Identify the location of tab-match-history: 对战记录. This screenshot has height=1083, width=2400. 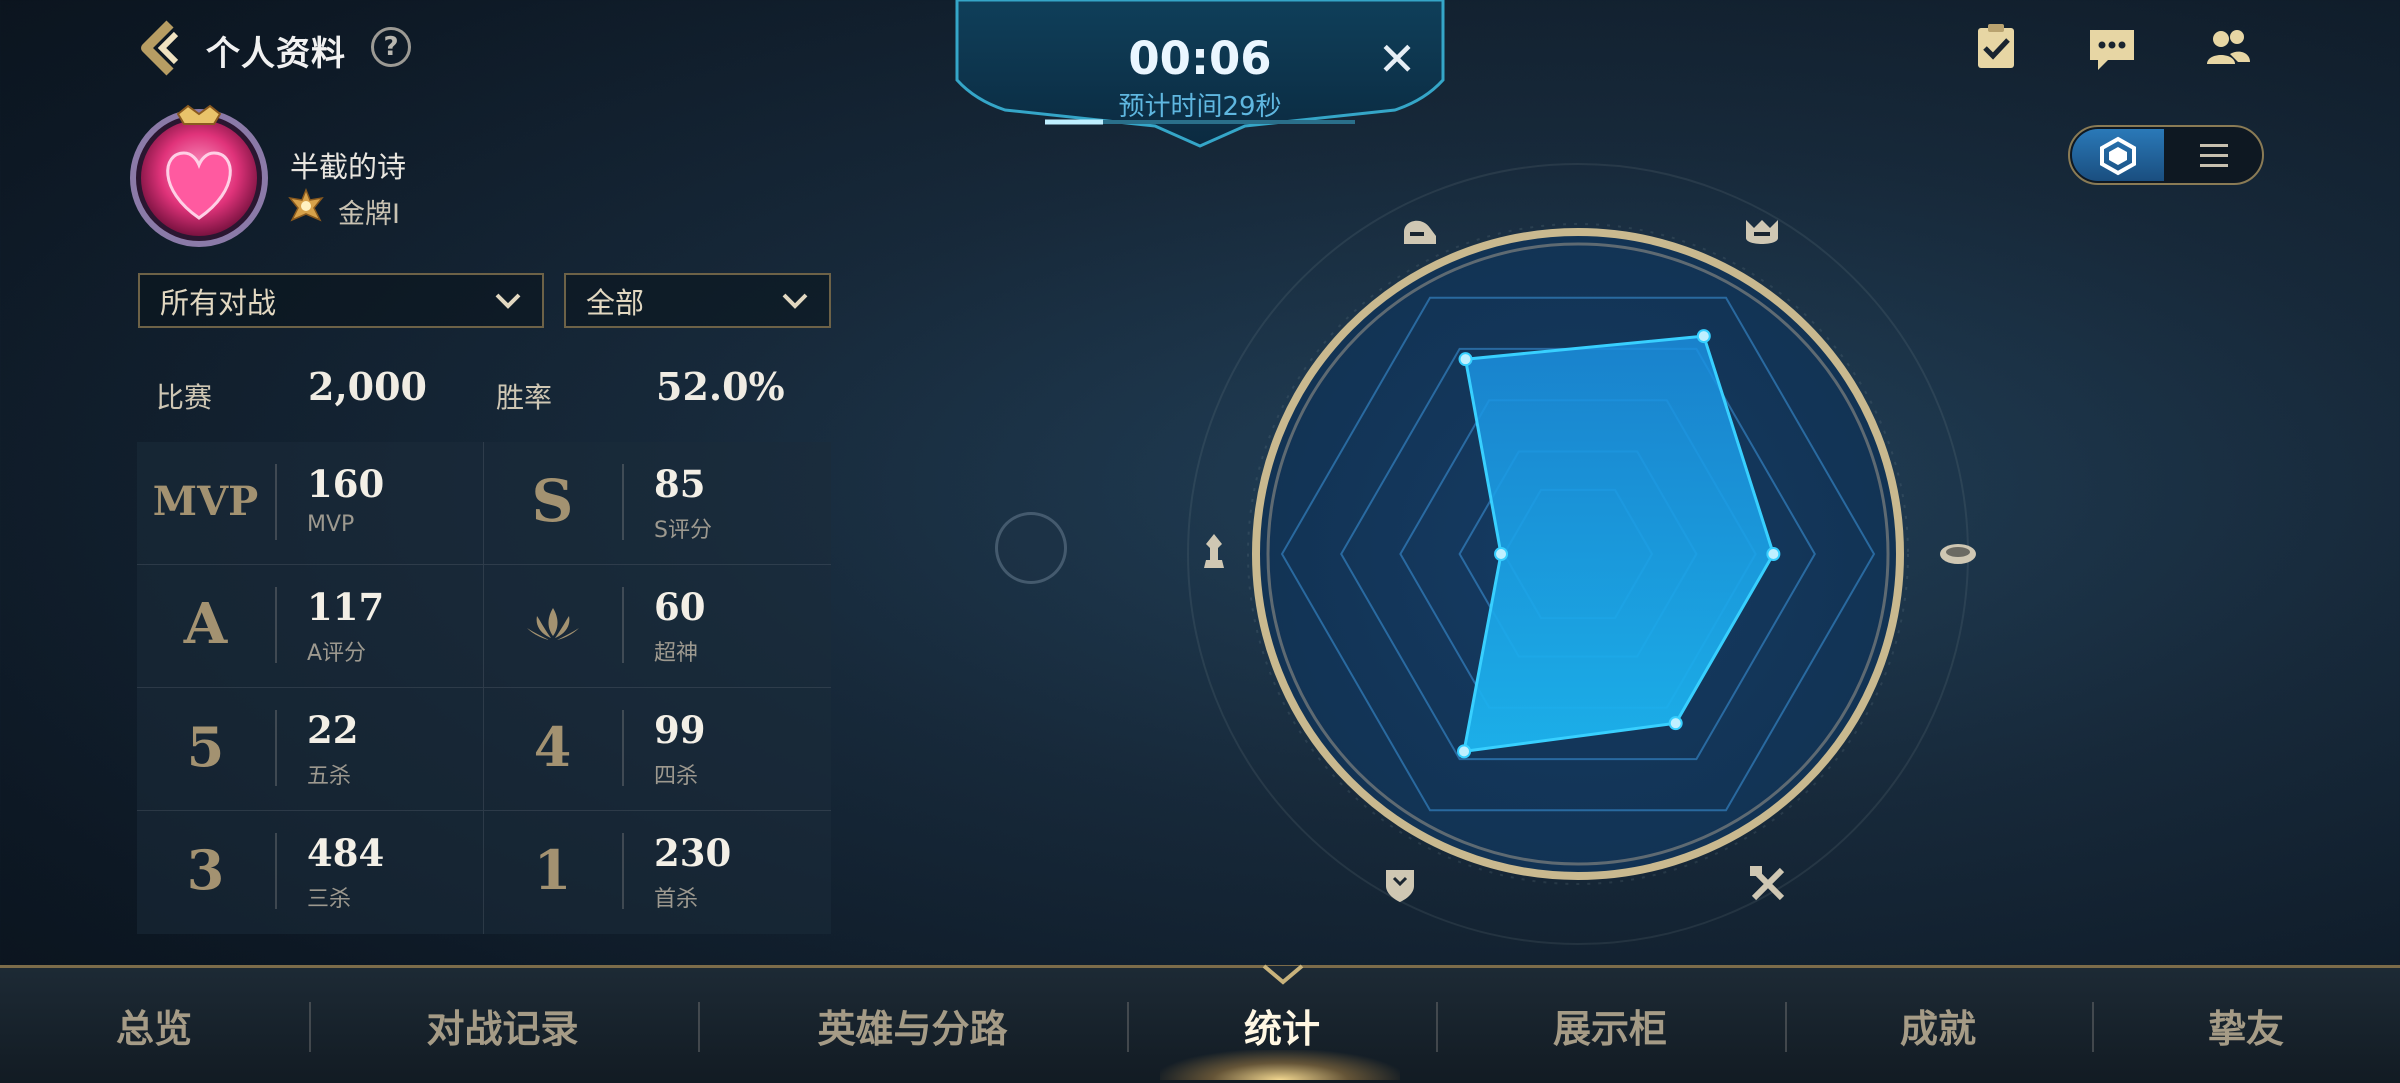
(502, 1025).